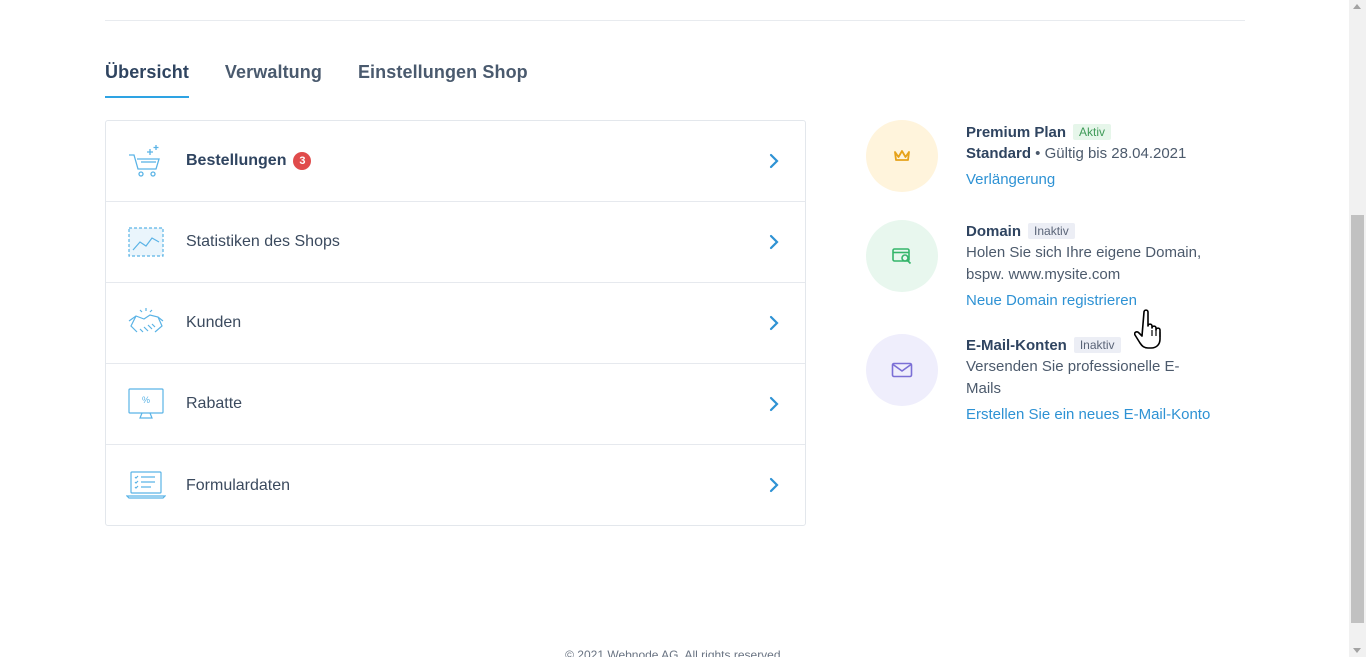 The image size is (1366, 657). I want to click on menu-item-form-data: Formulardaten, so click(455, 485).